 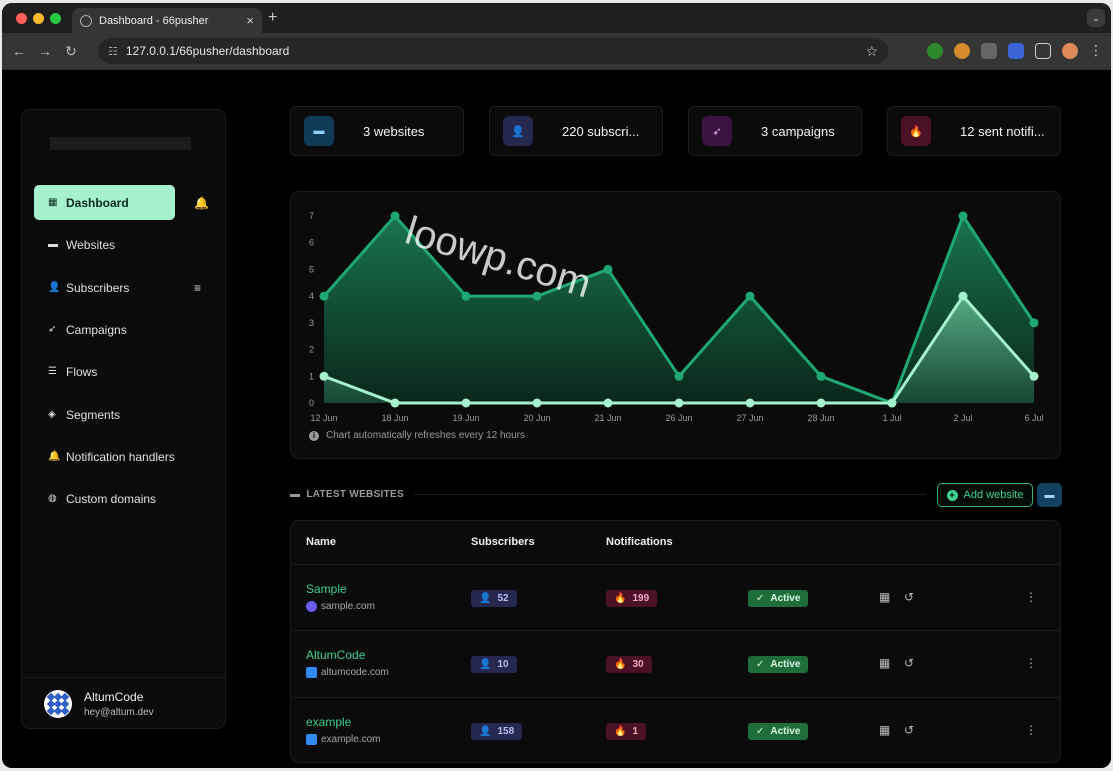 I want to click on site-settings-icon: ☷, so click(x=113, y=51).